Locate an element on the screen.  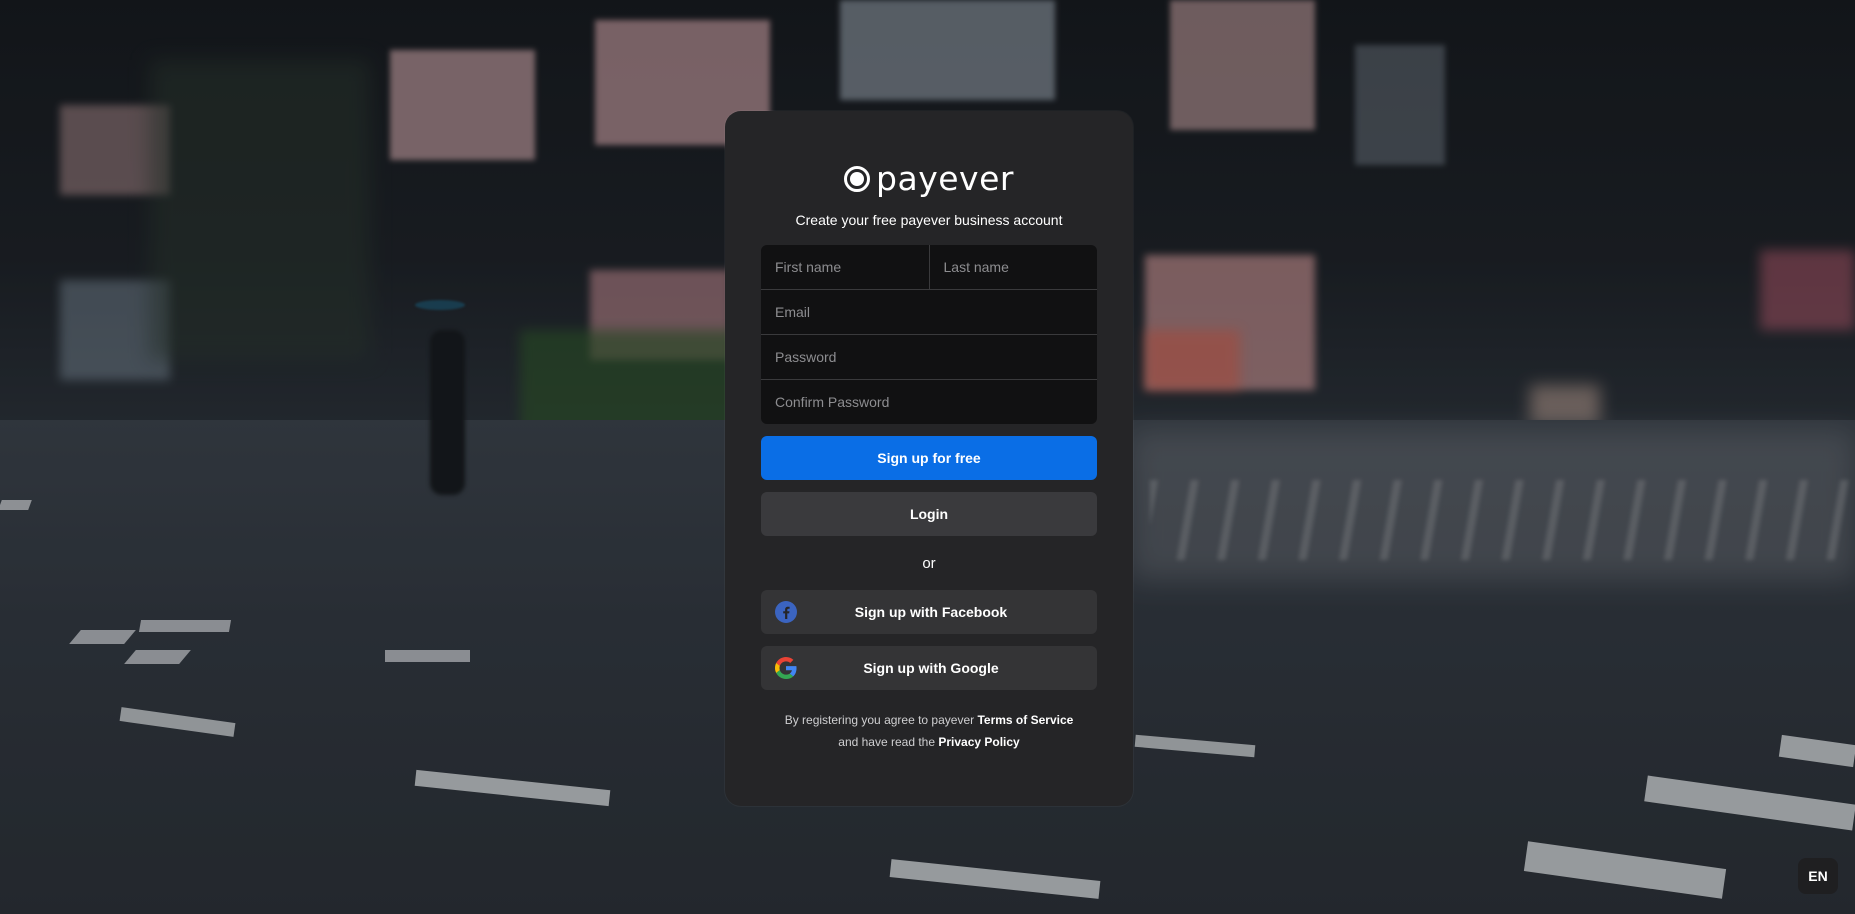
confirm-password-input is located at coordinates (935, 402).